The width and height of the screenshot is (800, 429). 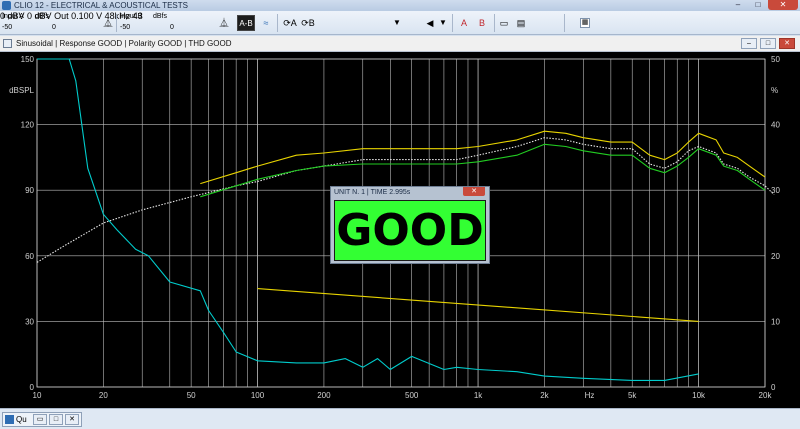 What do you see at coordinates (443, 23) in the screenshot?
I see `speaker-dropdown: ▼` at bounding box center [443, 23].